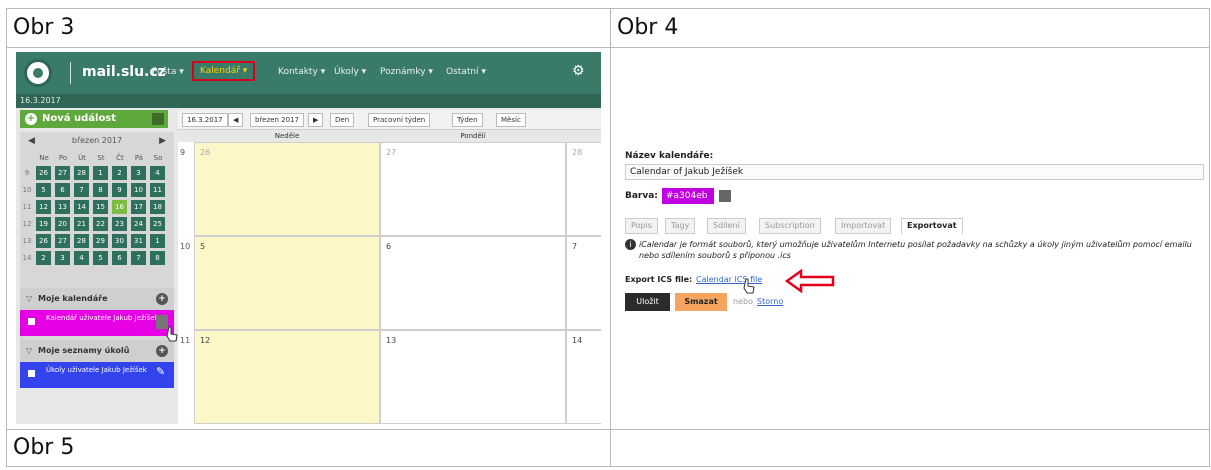 This screenshot has height=470, width=1211. I want to click on day-cell: 6, so click(473, 283).